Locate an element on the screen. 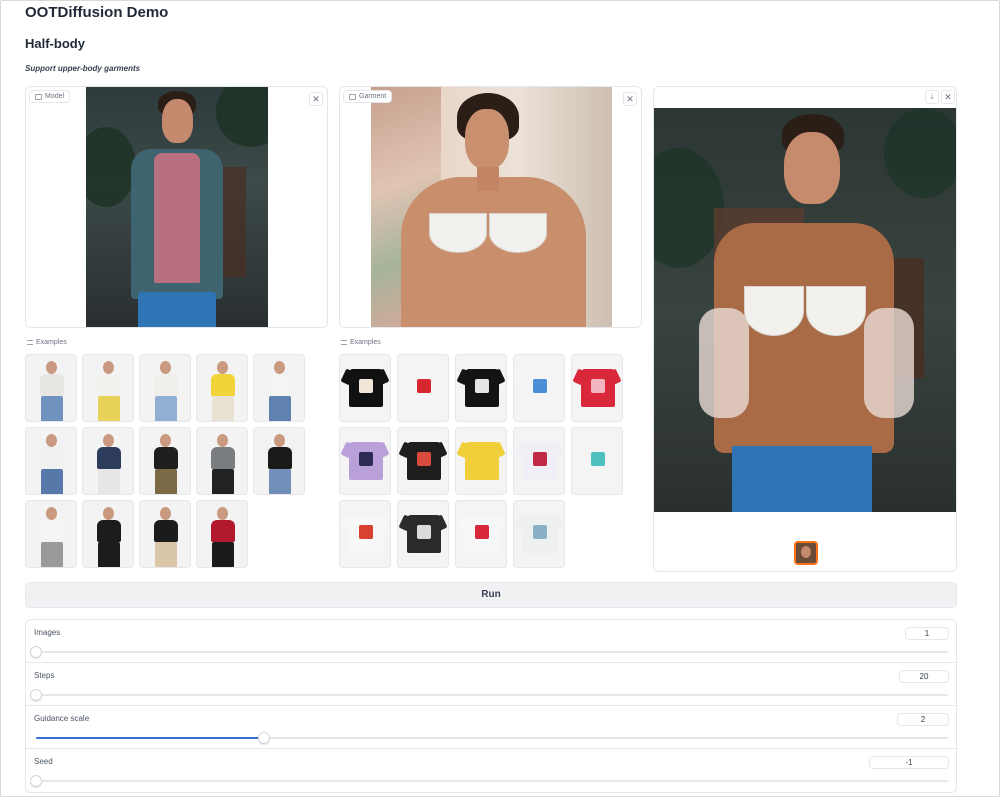  model-photo is located at coordinates (177, 207).